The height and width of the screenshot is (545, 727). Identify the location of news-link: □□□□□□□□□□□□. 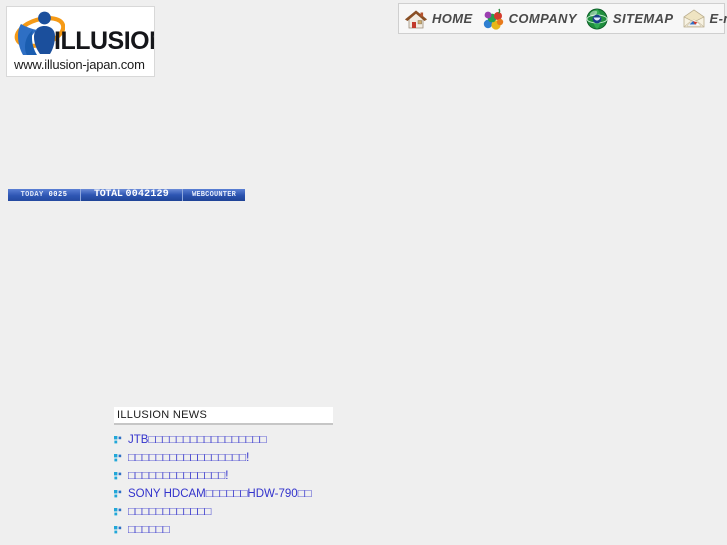
(169, 512).